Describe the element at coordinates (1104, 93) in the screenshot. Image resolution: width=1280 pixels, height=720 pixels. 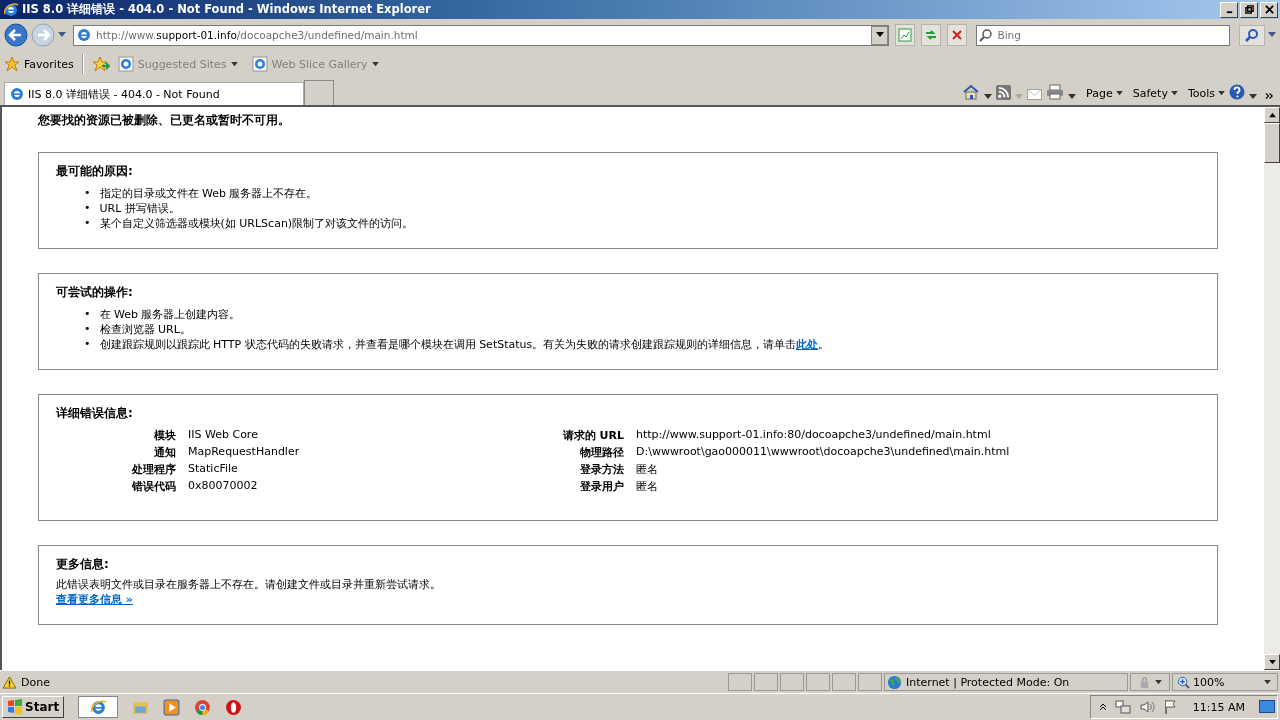
I see `command-menu: Page` at that location.